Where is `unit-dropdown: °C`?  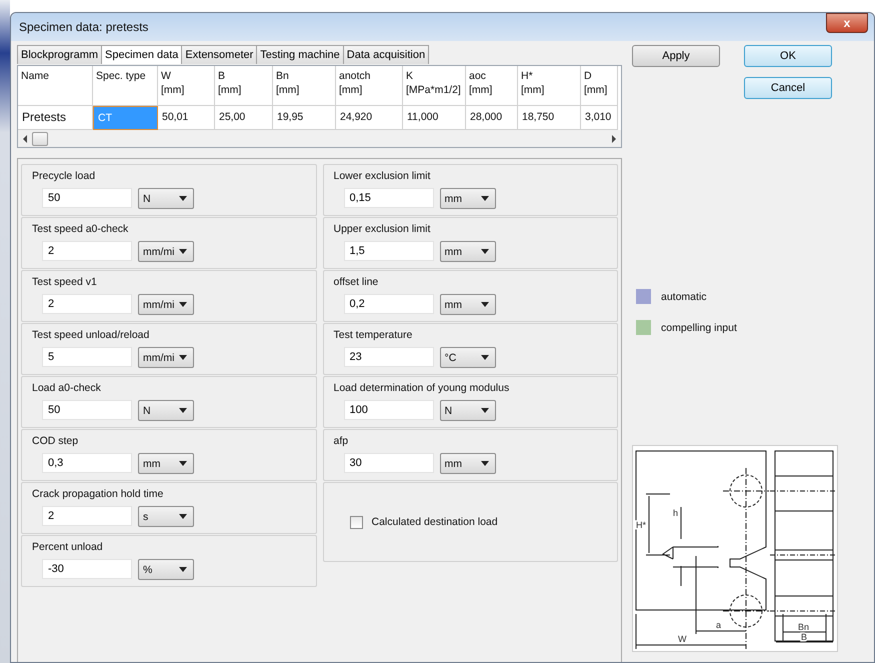 unit-dropdown: °C is located at coordinates (468, 357).